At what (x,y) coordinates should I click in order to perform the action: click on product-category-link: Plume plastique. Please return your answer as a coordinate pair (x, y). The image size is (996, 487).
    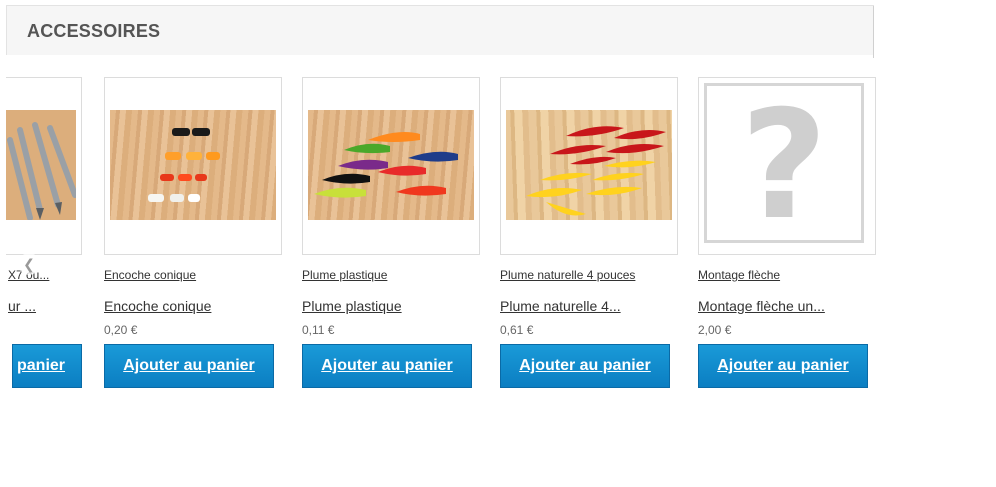
    Looking at the image, I should click on (344, 275).